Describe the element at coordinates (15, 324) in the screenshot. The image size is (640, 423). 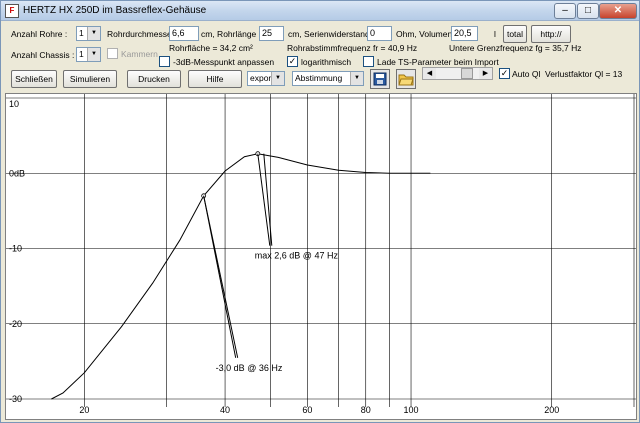
I see `y-tick-label: -20` at that location.